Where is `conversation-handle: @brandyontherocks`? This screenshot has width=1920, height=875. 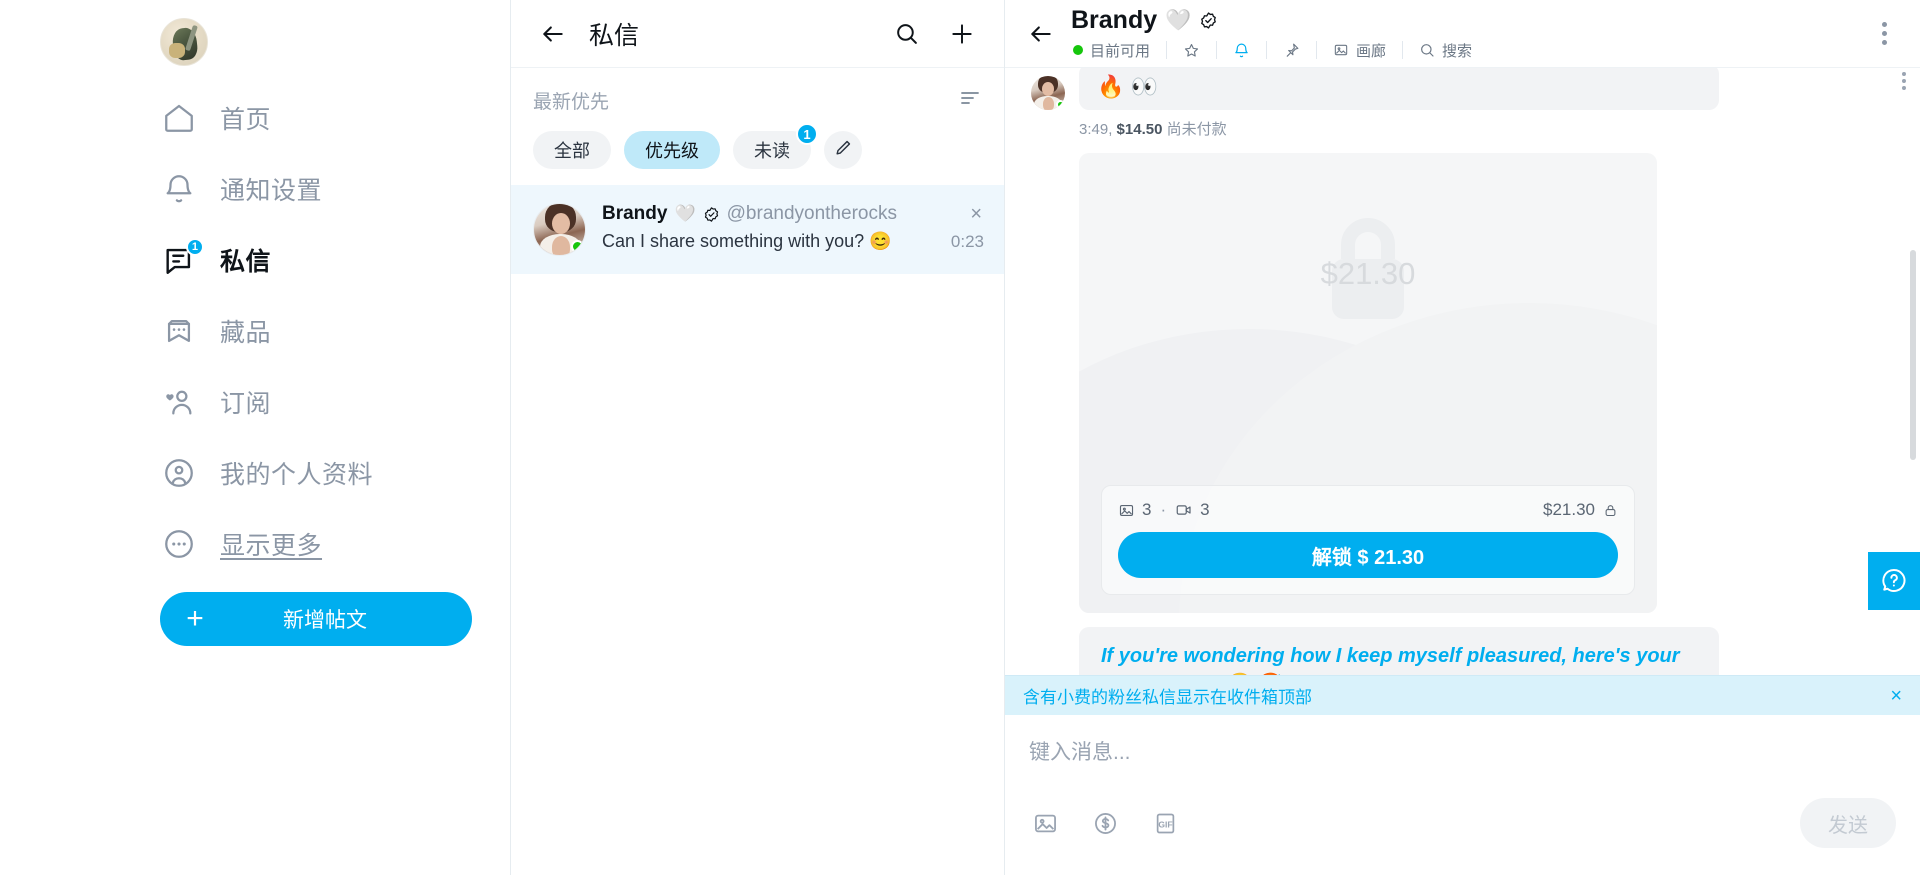 conversation-handle: @brandyontherocks is located at coordinates (811, 213).